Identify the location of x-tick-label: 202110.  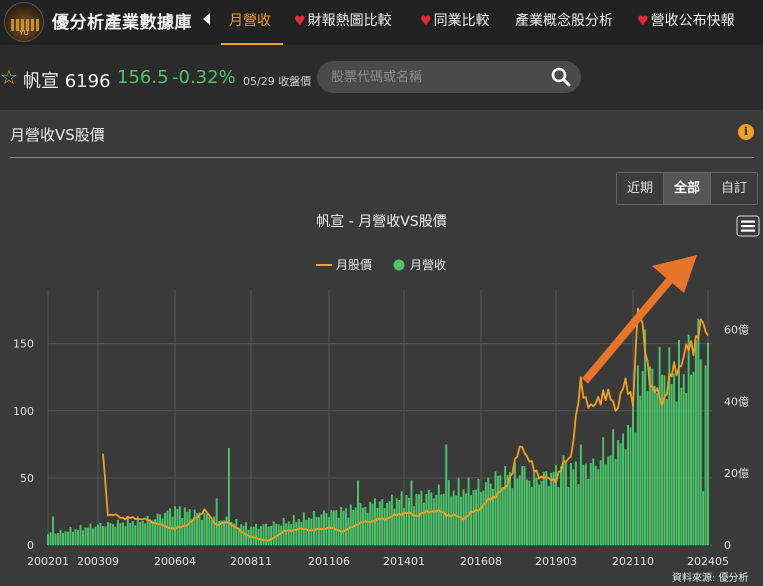
(633, 561).